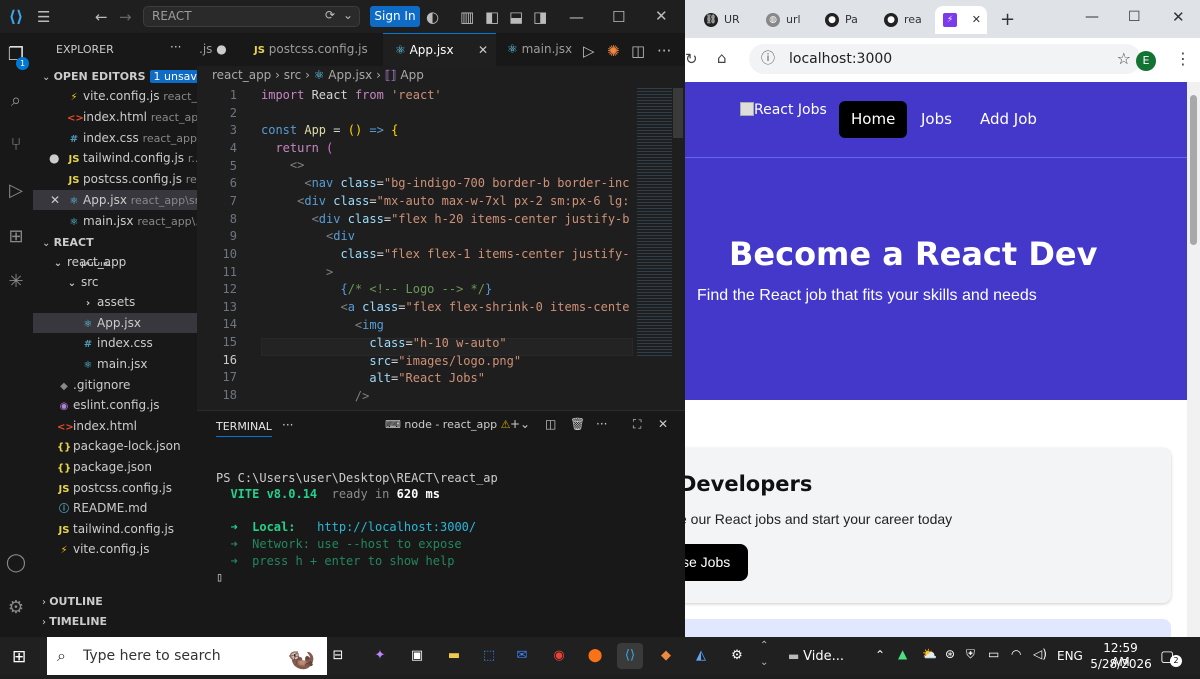 The width and height of the screenshot is (1200, 679). I want to click on clock-date: 5/28/2026, so click(1121, 664).